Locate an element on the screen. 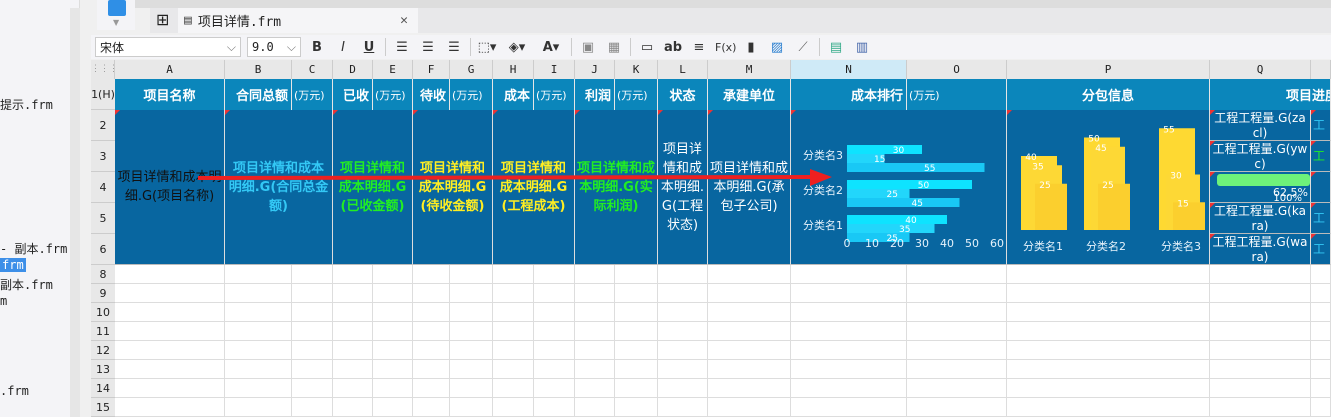 This screenshot has width=1331, height=417. report-icon: ▥ is located at coordinates (862, 47).